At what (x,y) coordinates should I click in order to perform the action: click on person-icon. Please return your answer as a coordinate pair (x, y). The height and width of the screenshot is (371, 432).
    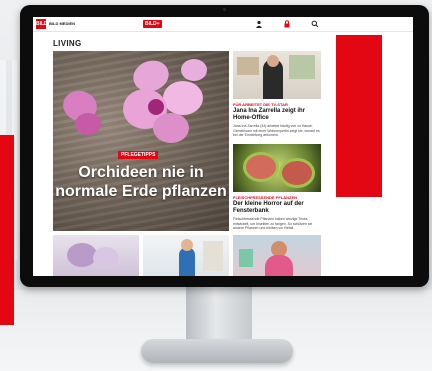
    Looking at the image, I should click on (259, 24).